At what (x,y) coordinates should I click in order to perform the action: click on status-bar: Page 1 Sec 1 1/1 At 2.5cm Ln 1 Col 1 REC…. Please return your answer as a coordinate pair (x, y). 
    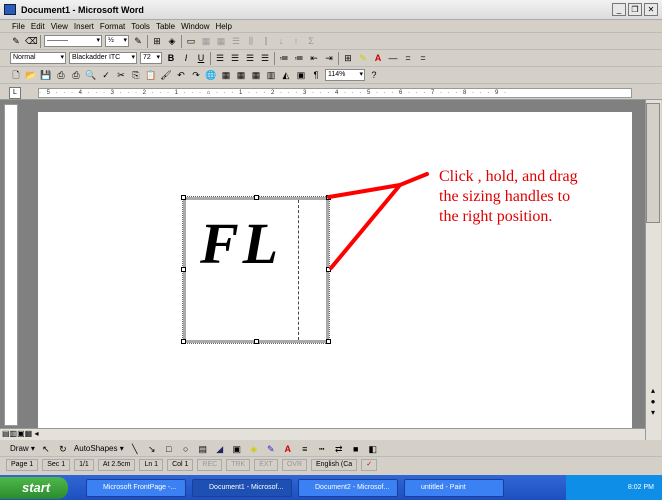
    Looking at the image, I should click on (331, 465).